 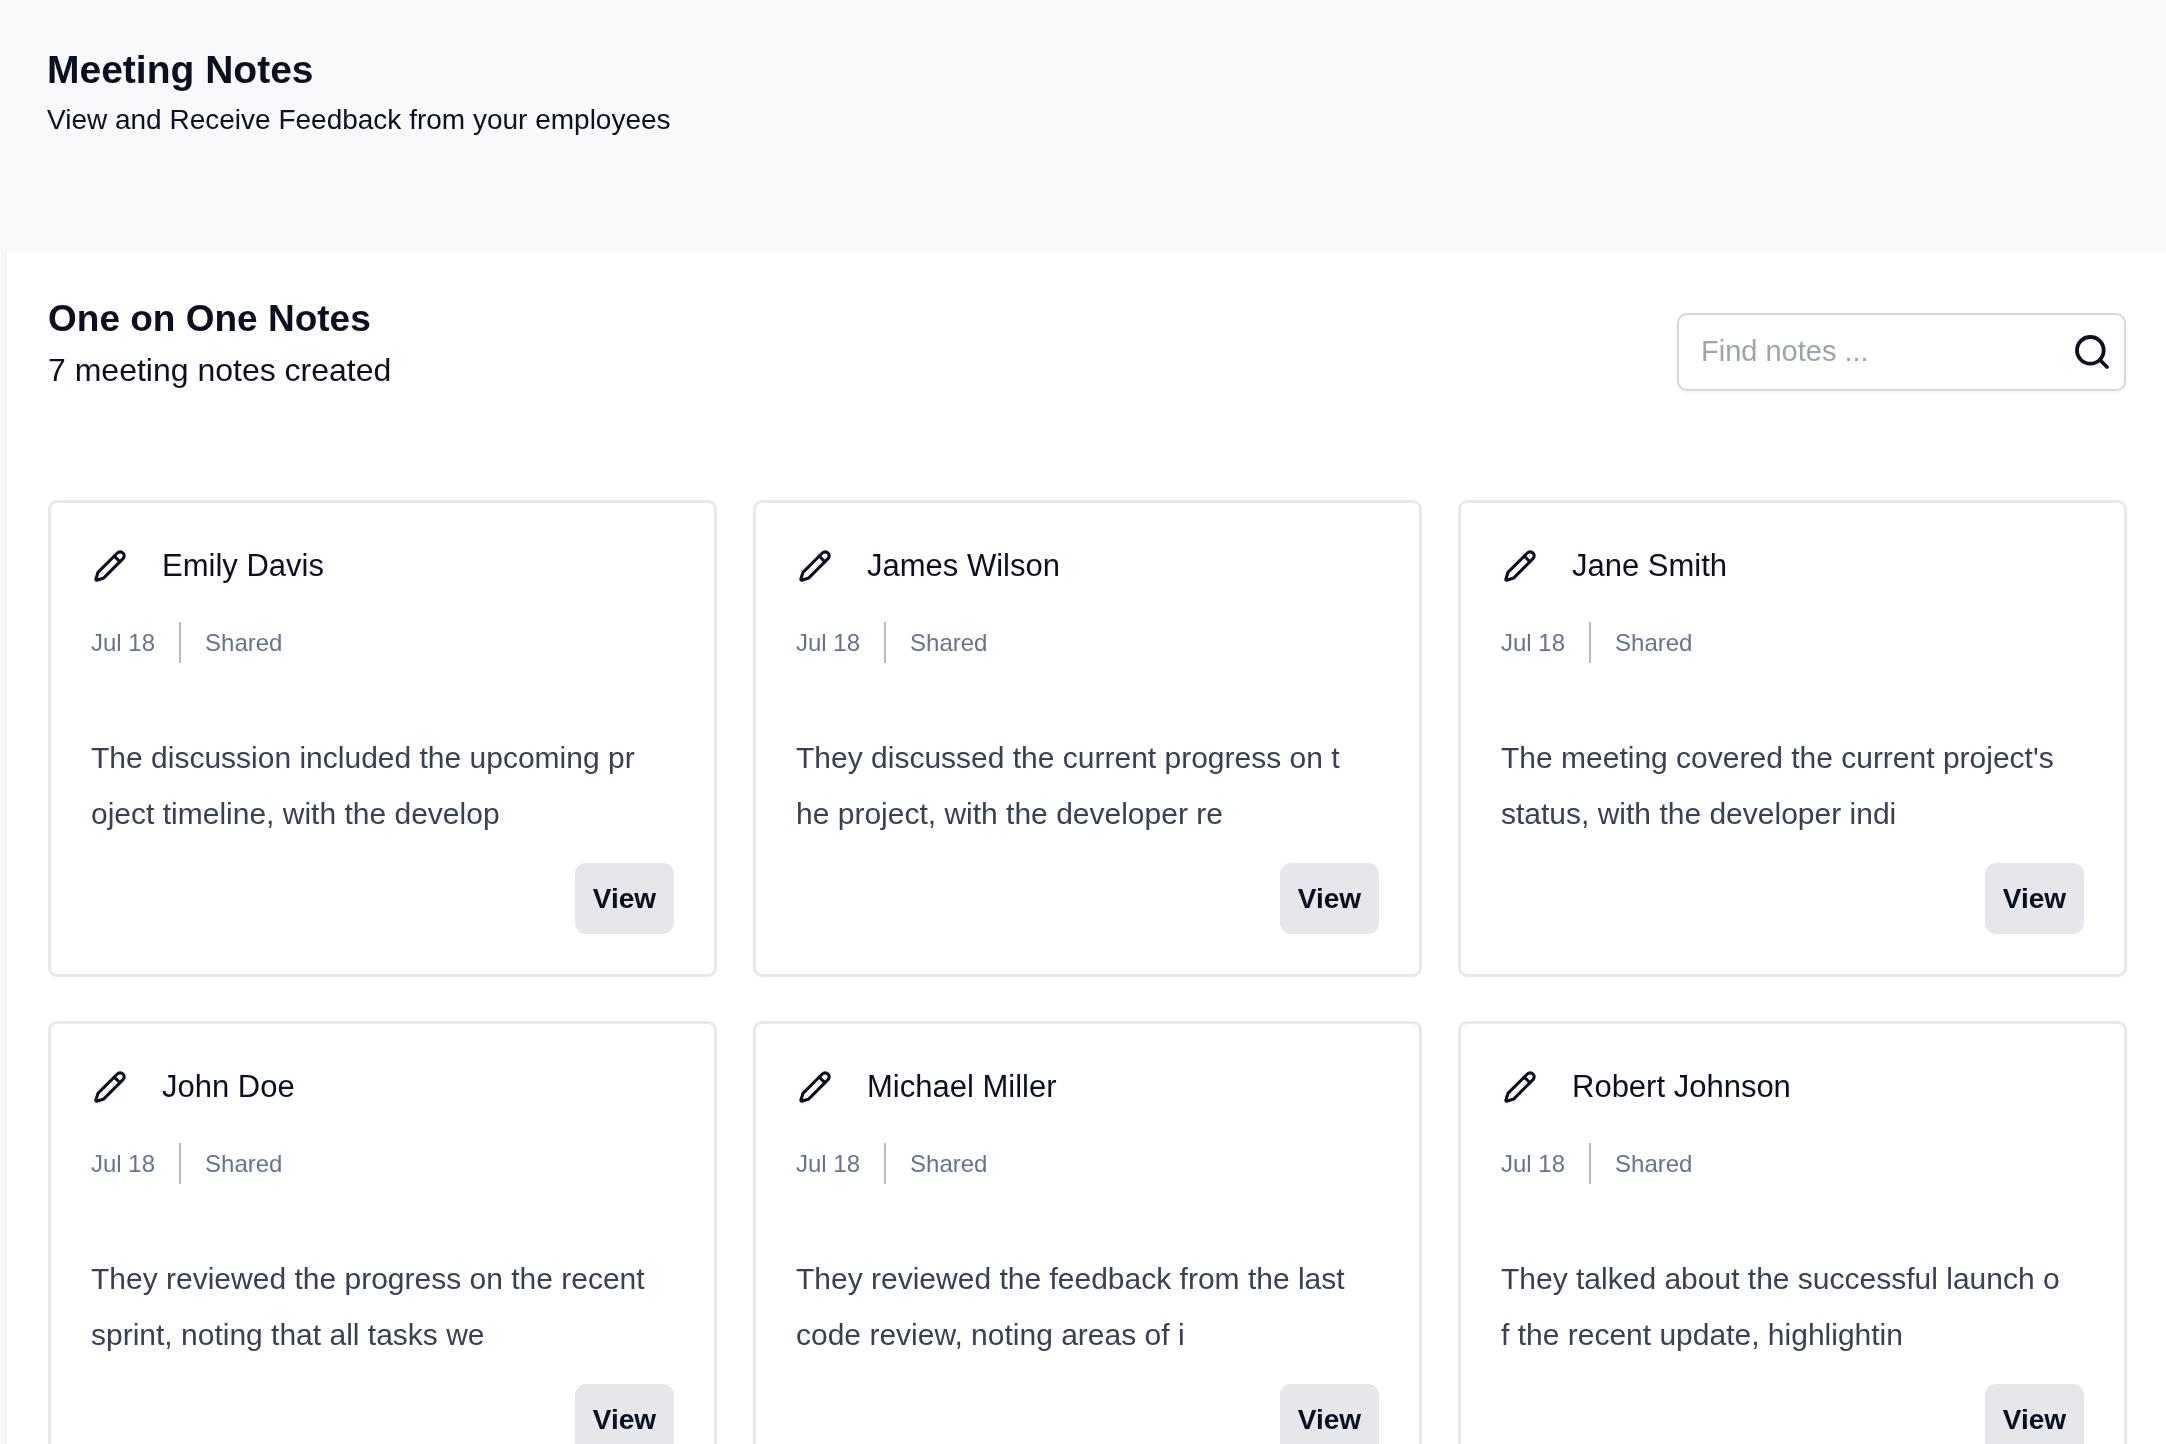 I want to click on page-title: Meeting Notes, so click(x=180, y=70).